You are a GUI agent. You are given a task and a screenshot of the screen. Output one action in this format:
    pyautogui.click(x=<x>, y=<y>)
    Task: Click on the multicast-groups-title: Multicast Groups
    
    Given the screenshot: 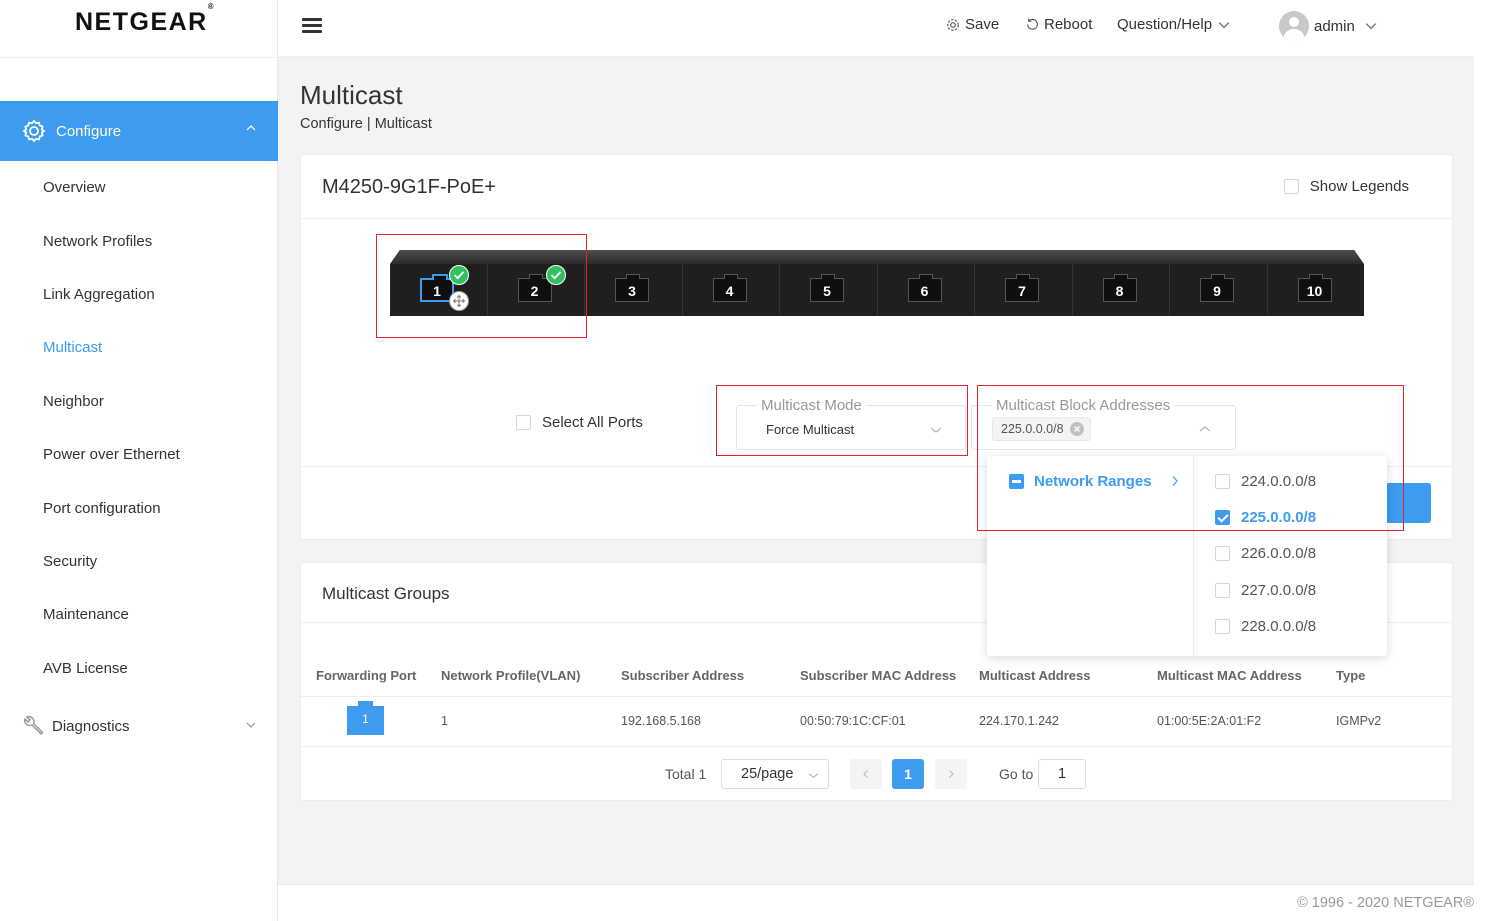 What is the action you would take?
    pyautogui.click(x=386, y=593)
    